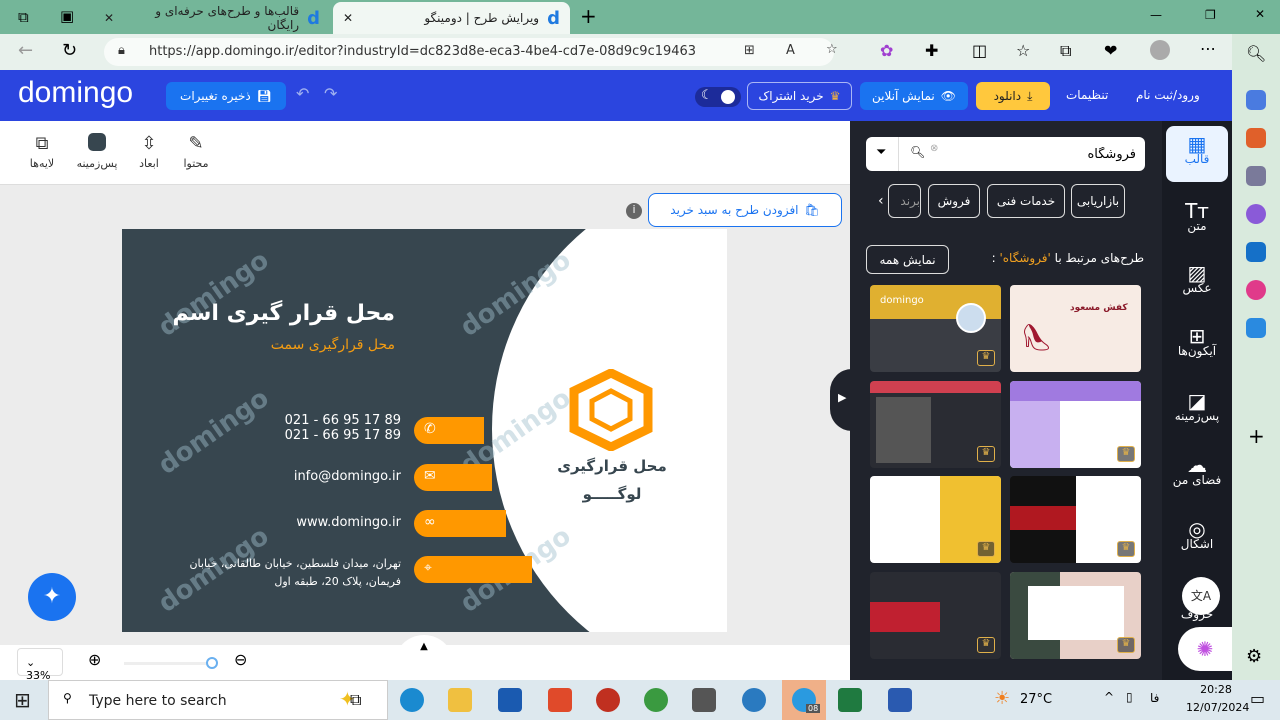  Describe the element at coordinates (1256, 100) in the screenshot. I see `shopping-icon` at that location.